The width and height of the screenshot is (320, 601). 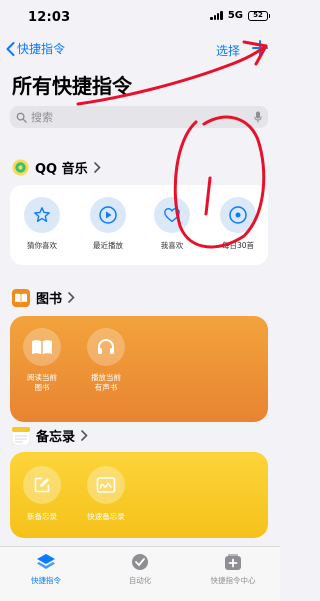 I want to click on notes-app-icon, so click(x=21, y=435).